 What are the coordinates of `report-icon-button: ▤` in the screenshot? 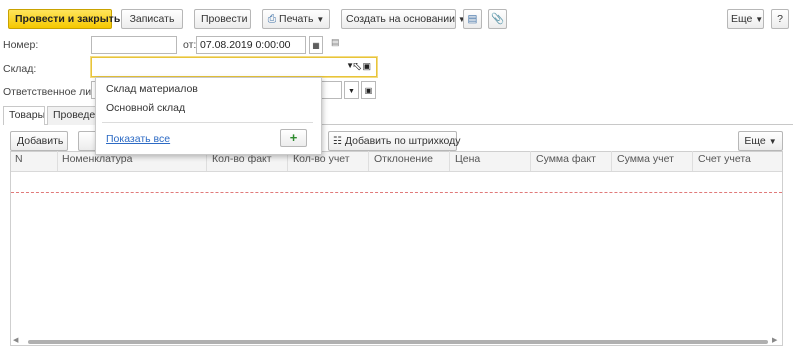 It's located at (472, 19).